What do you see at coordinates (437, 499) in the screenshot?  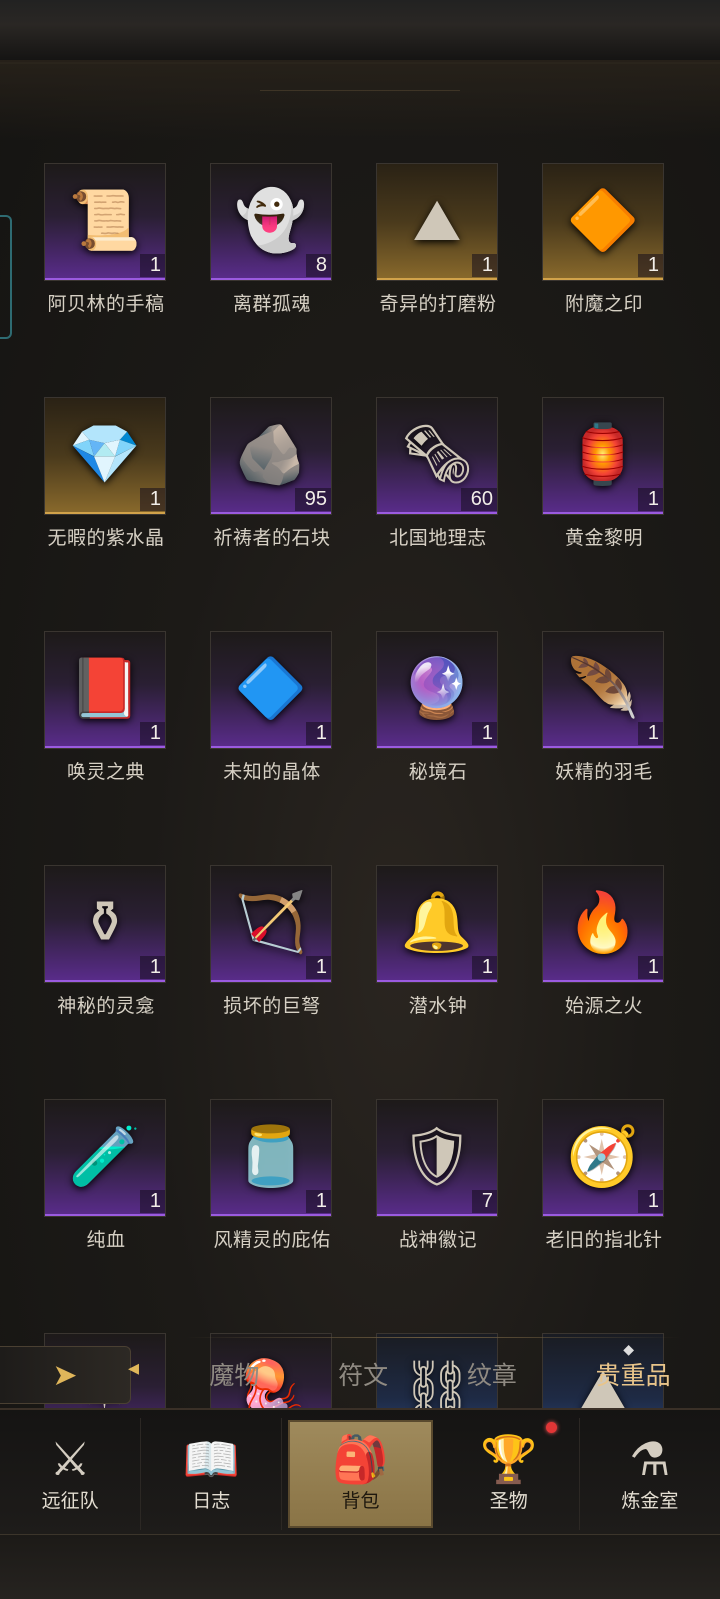 I see `quantity-bar: 60` at bounding box center [437, 499].